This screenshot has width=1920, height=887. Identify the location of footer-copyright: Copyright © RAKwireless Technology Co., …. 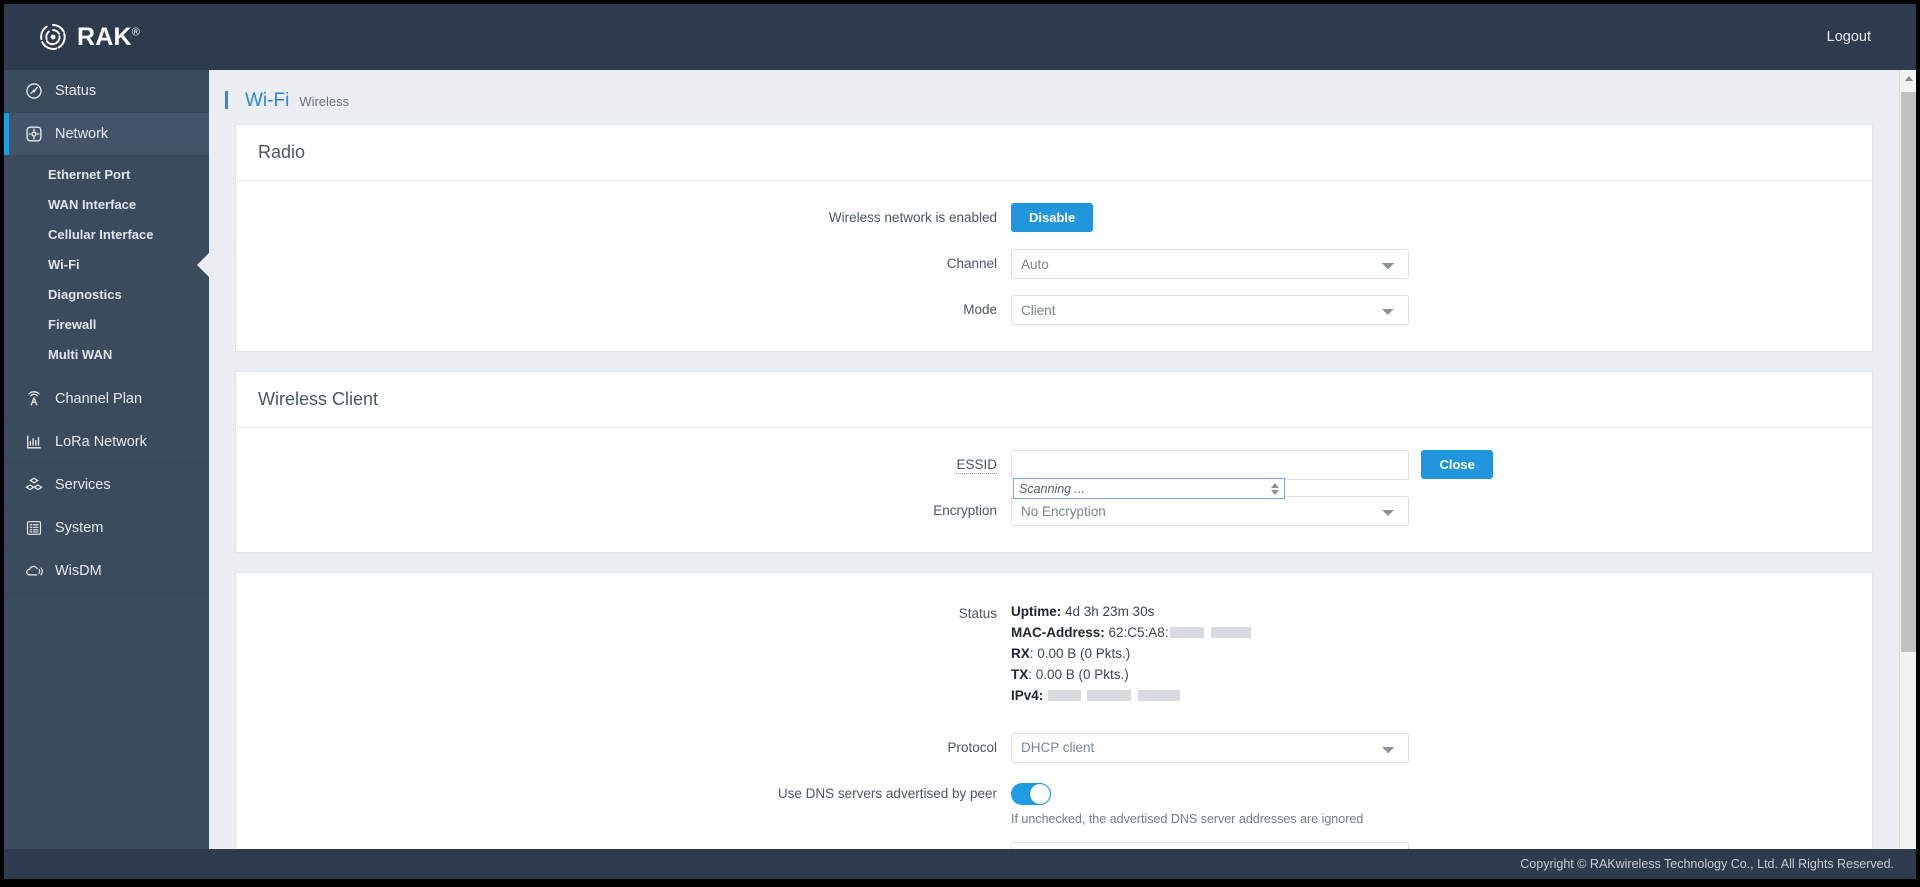
(960, 864).